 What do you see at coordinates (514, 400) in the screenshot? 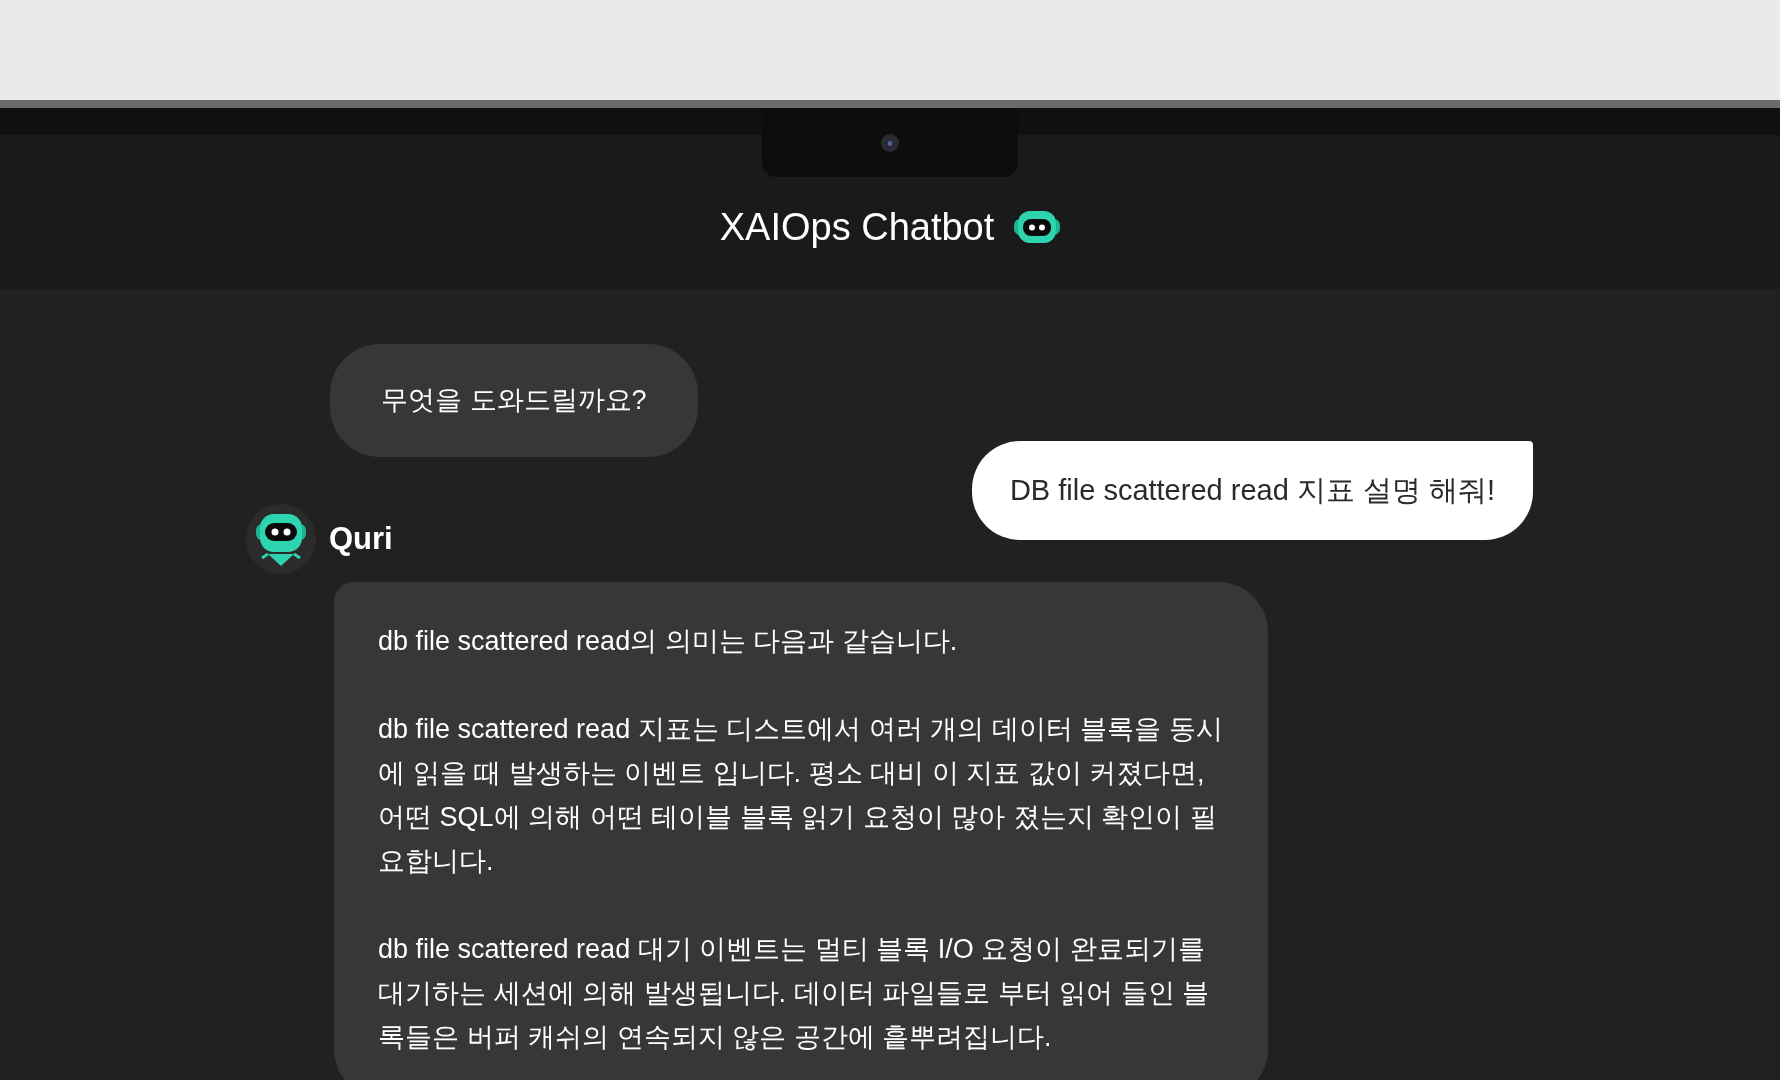
I see `bot-message: 무엇을 도와드릴까요?` at bounding box center [514, 400].